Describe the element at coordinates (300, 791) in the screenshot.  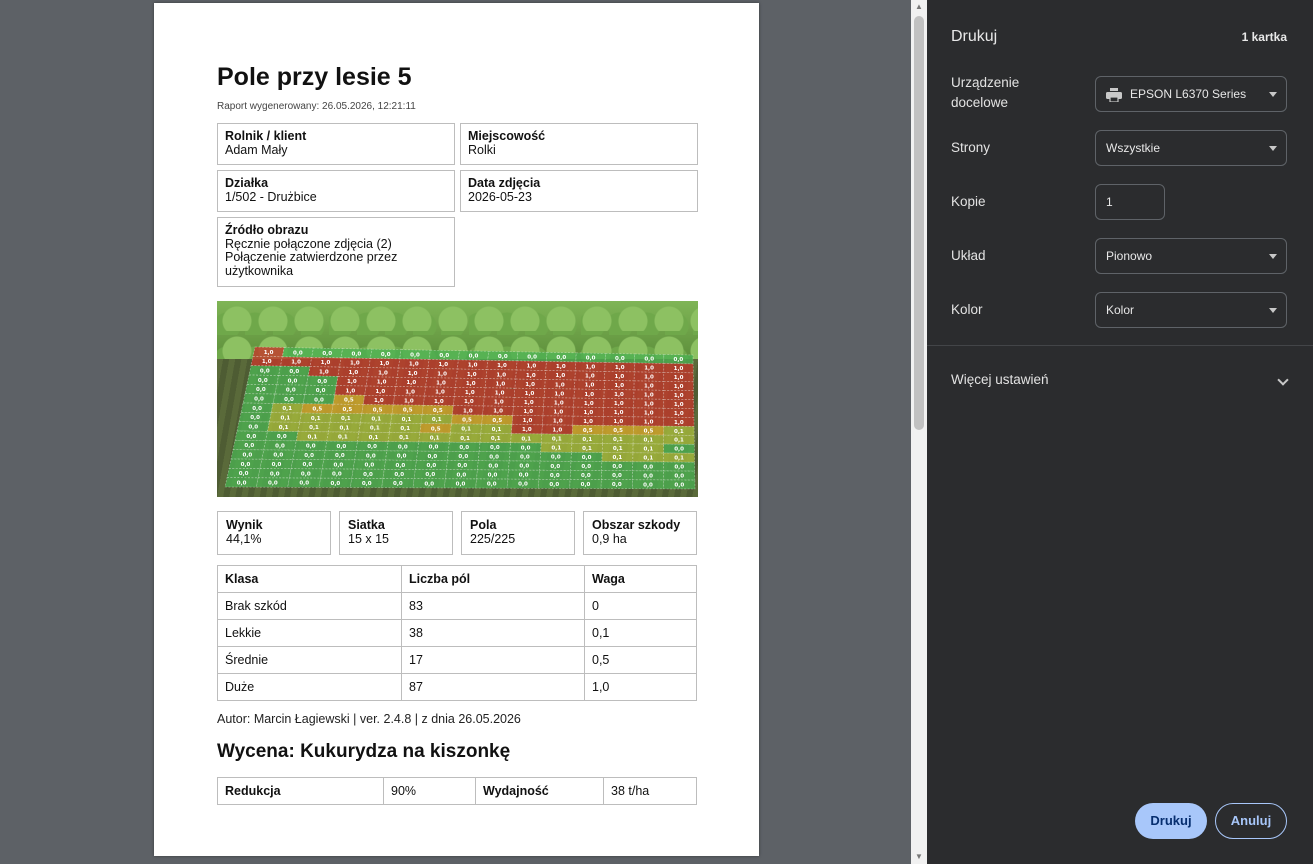
I see `table-cell: Redukcja` at that location.